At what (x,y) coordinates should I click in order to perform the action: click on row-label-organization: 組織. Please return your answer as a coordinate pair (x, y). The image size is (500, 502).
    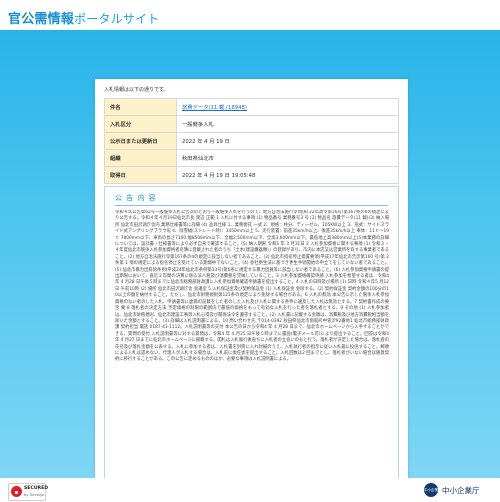
    Looking at the image, I should click on (140, 158).